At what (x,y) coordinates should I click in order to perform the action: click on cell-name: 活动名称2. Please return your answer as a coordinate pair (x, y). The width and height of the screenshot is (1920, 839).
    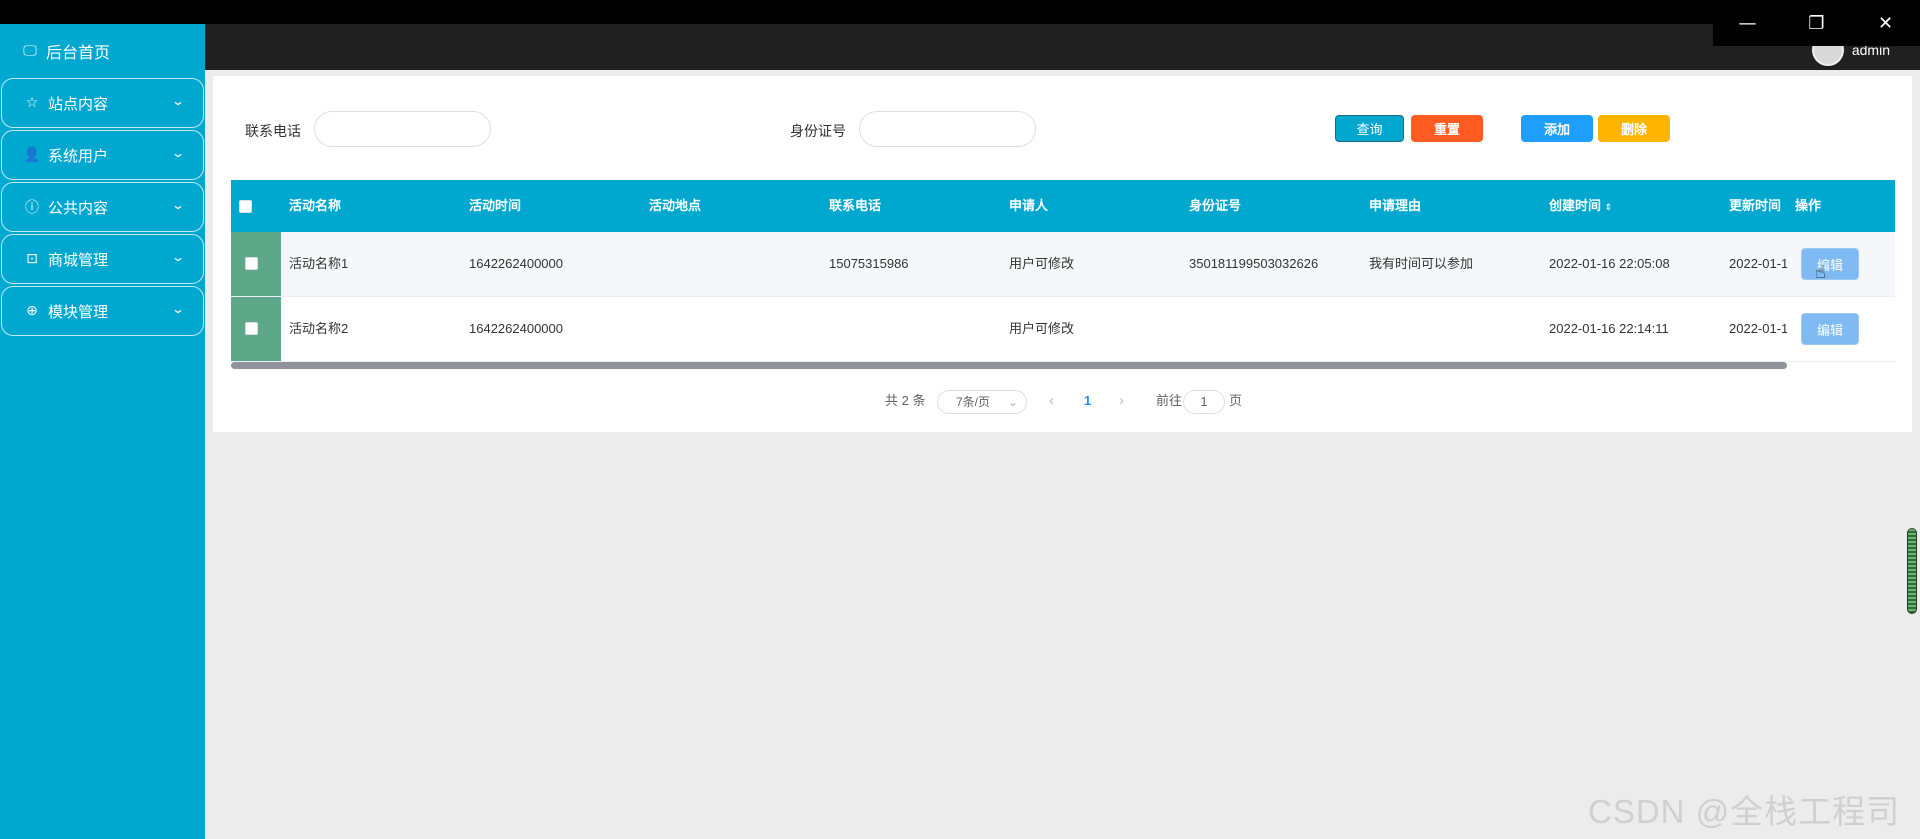
    Looking at the image, I should click on (319, 328).